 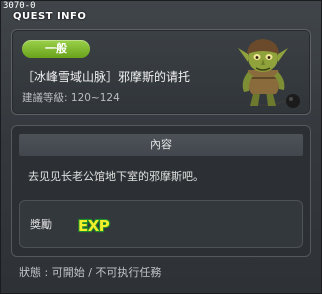 I want to click on reward-label: 獎勵, so click(x=41, y=224).